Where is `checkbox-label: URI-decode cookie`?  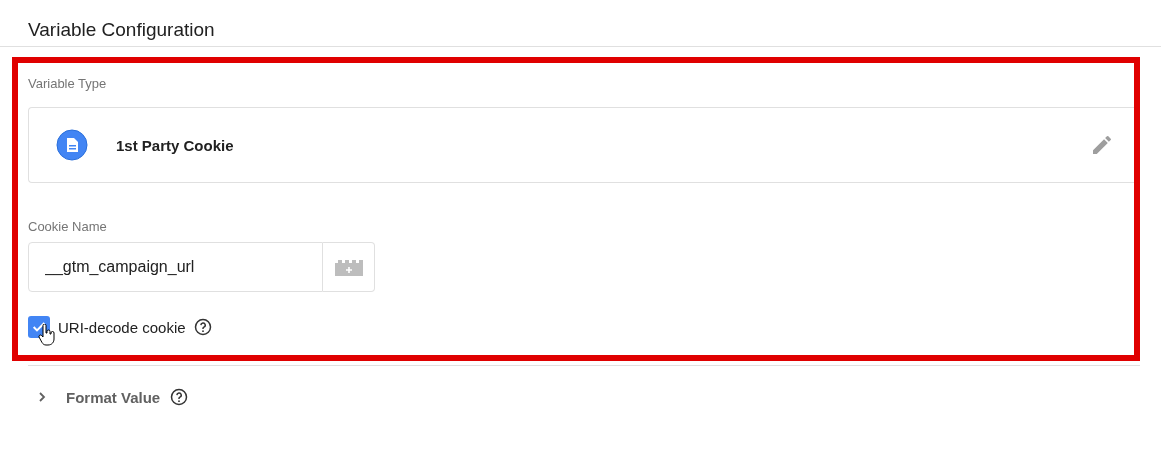 checkbox-label: URI-decode cookie is located at coordinates (122, 327).